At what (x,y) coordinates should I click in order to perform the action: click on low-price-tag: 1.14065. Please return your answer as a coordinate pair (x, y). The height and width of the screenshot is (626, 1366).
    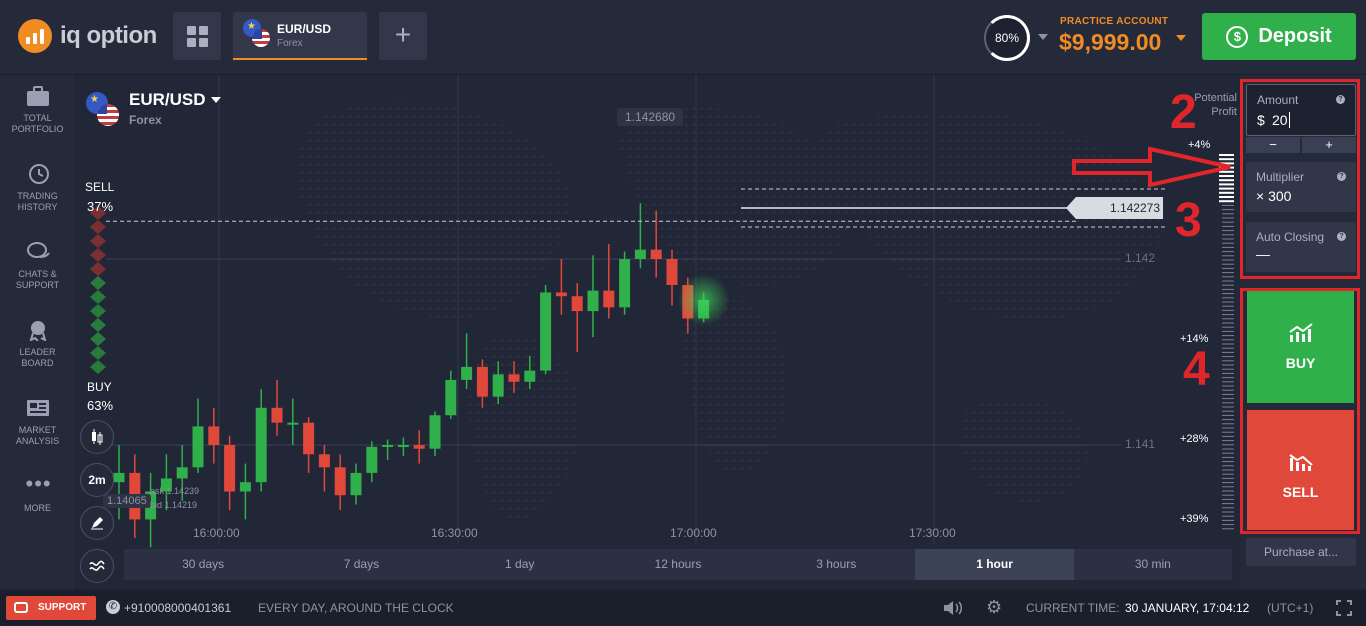
    Looking at the image, I should click on (127, 501).